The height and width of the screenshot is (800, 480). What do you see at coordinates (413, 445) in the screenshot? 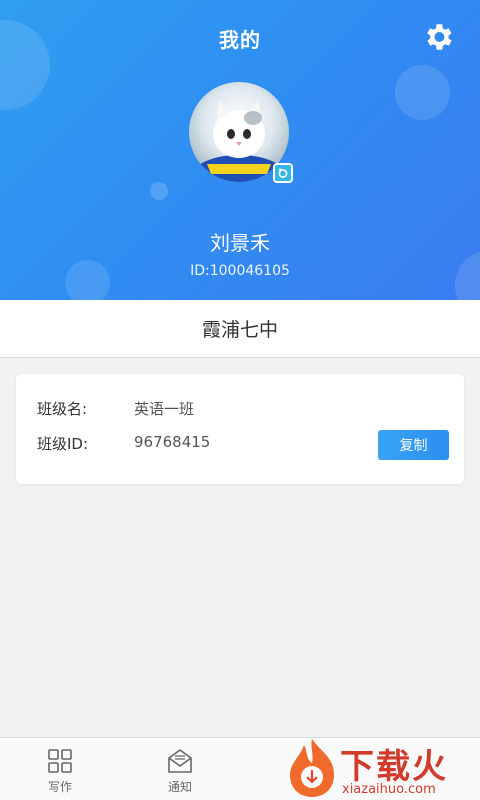
I see `copy-button: 复制` at bounding box center [413, 445].